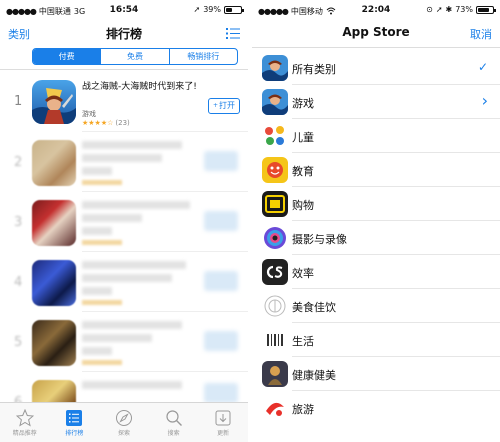 This screenshot has height=442, width=500. Describe the element at coordinates (376, 408) in the screenshot. I see `category-item-travel: 旅游` at that location.